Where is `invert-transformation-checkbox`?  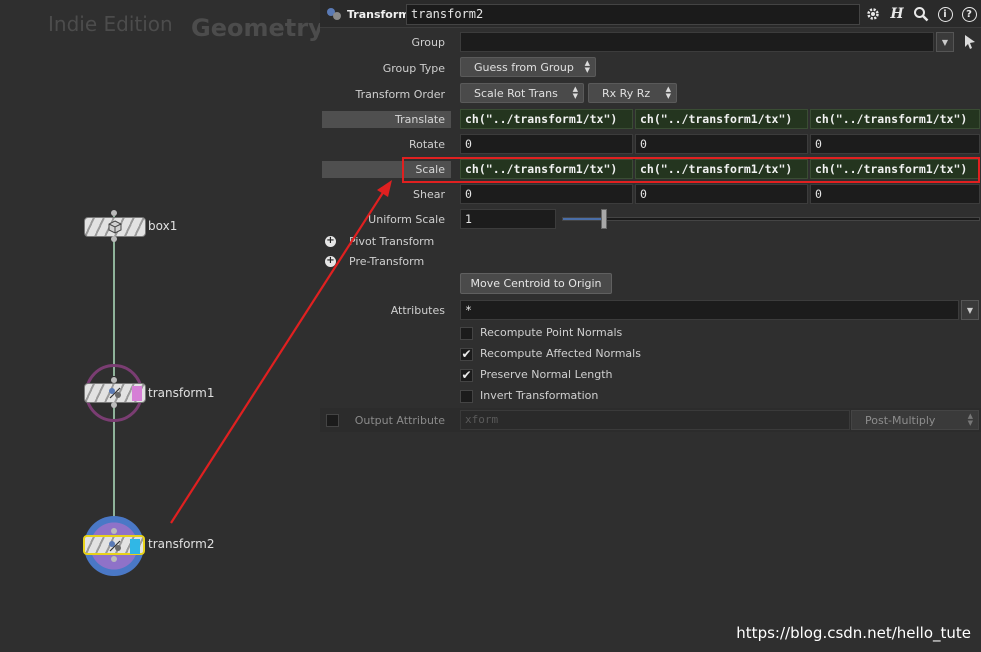 invert-transformation-checkbox is located at coordinates (466, 396).